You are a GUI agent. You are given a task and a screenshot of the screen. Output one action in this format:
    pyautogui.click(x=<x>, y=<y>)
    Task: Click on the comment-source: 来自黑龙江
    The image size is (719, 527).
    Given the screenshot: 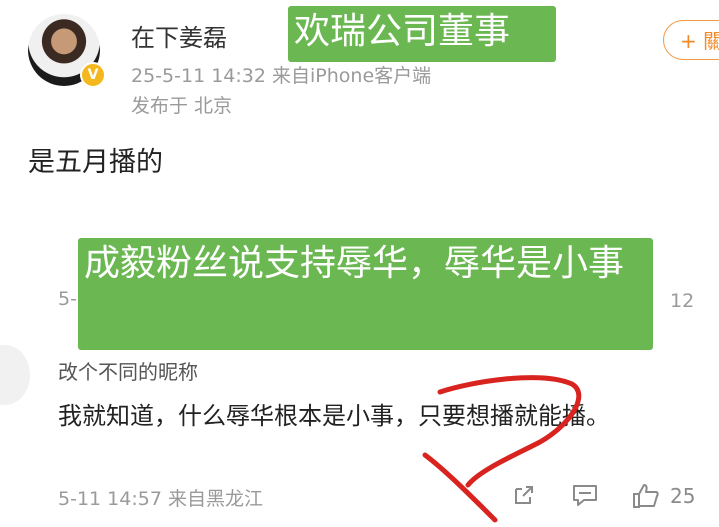 What is the action you would take?
    pyautogui.click(x=215, y=499)
    